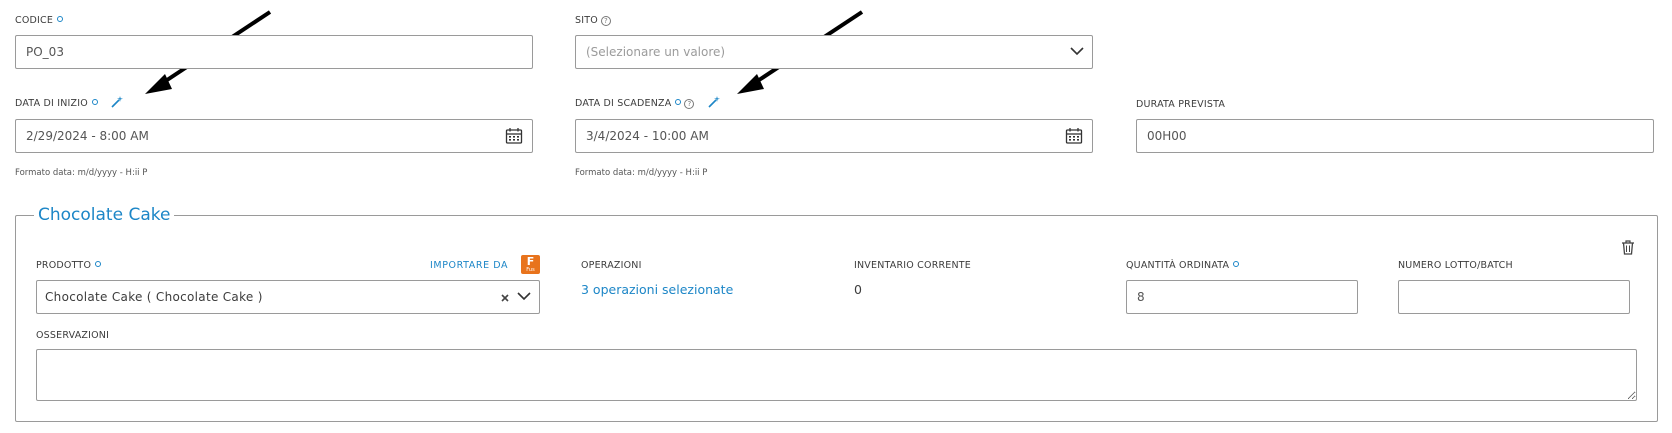 Image resolution: width=1672 pixels, height=433 pixels. Describe the element at coordinates (469, 265) in the screenshot. I see `import-from-link: IMPORTARE DA` at that location.